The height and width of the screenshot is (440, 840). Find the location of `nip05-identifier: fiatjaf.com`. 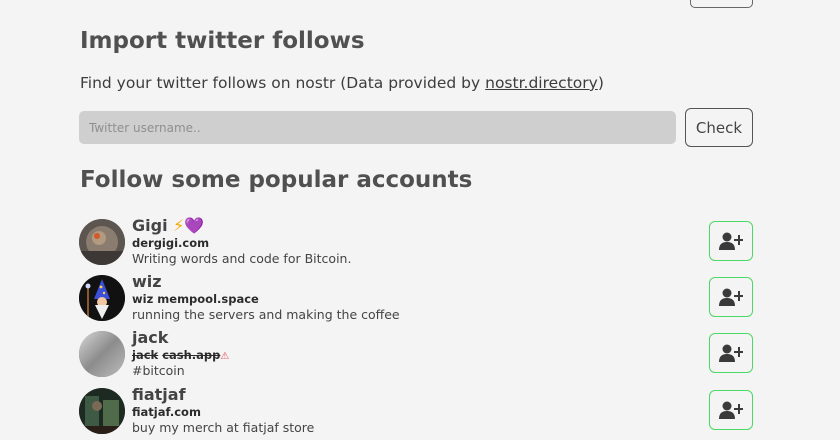

nip05-identifier: fiatjaf.com is located at coordinates (166, 412).